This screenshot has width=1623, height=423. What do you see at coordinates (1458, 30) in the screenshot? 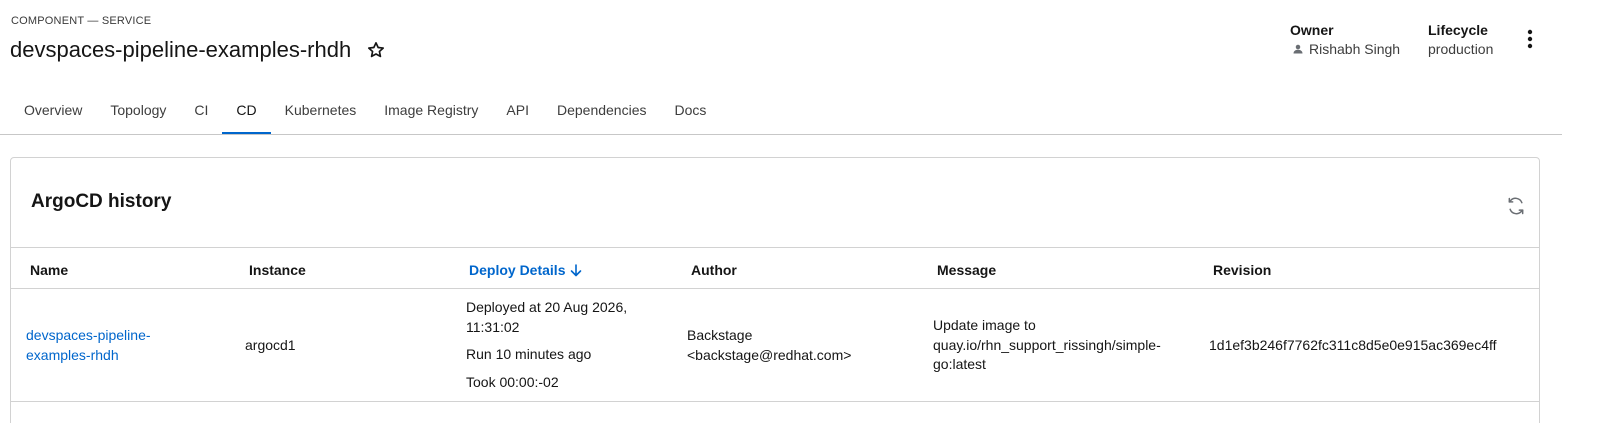
I see `lifecycle-label: Lifecycle` at bounding box center [1458, 30].